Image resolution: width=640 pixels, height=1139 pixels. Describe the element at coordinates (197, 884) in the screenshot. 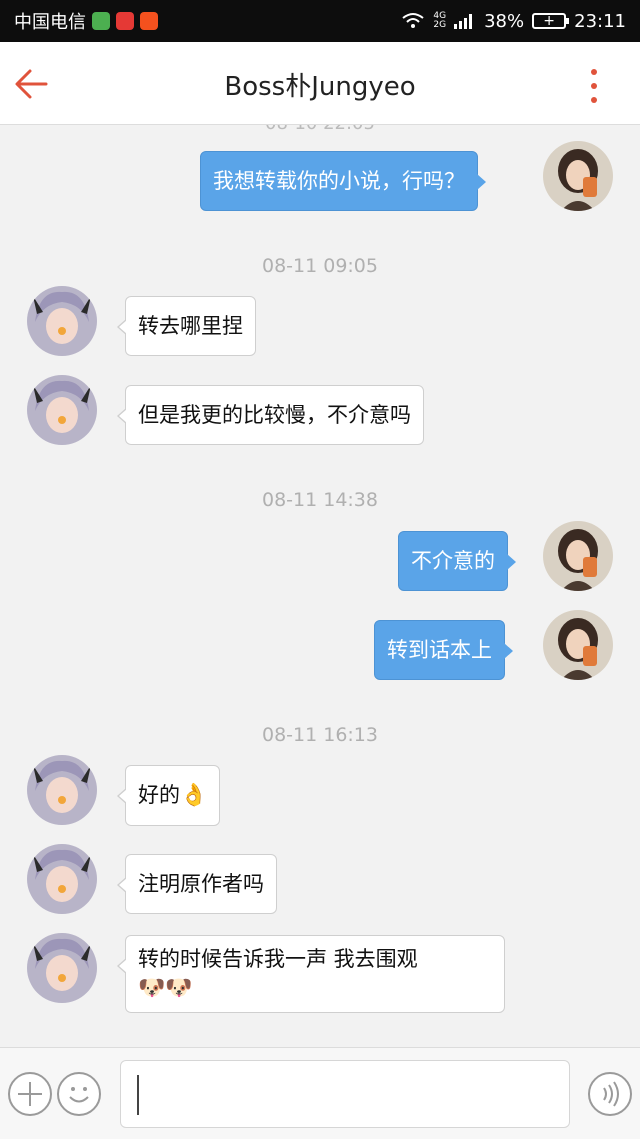

I see `message-bubble-incoming: 注明原作者吗` at that location.